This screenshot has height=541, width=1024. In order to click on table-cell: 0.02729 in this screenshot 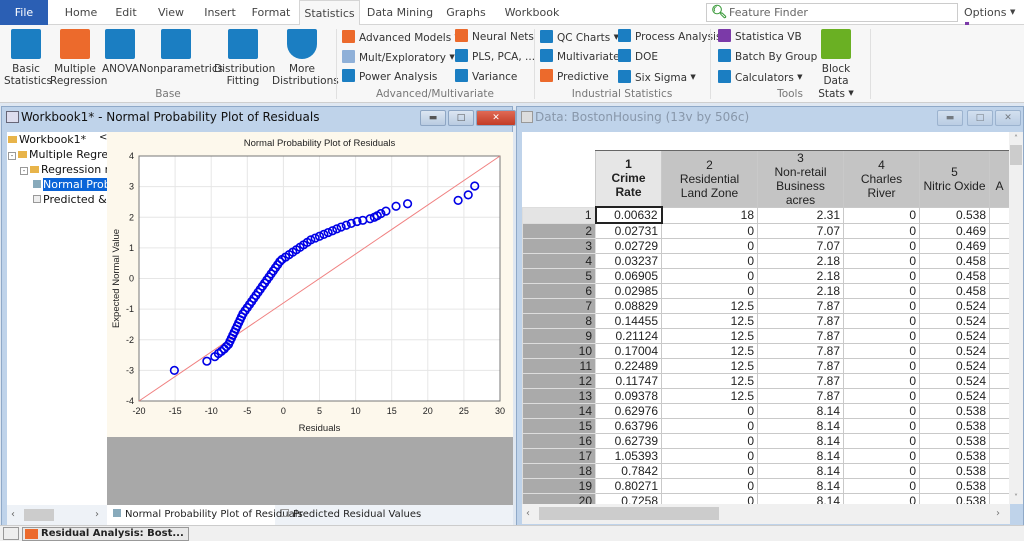, I will do `click(628, 246)`.